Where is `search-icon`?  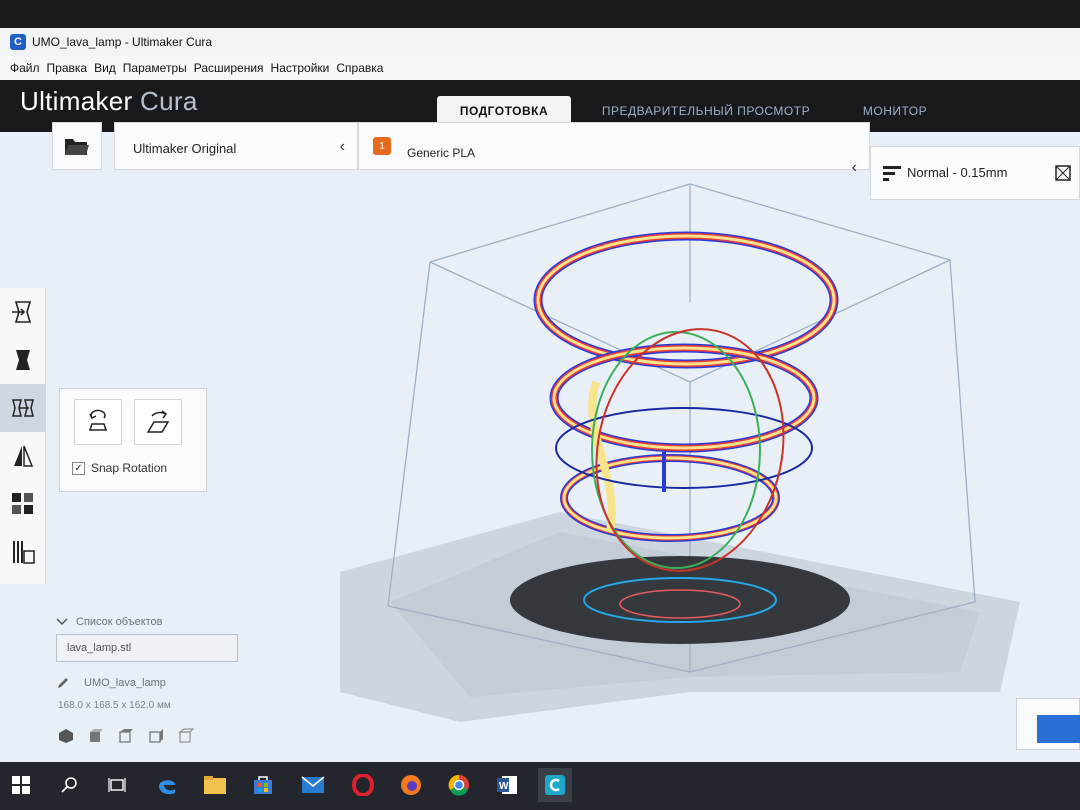 search-icon is located at coordinates (69, 785).